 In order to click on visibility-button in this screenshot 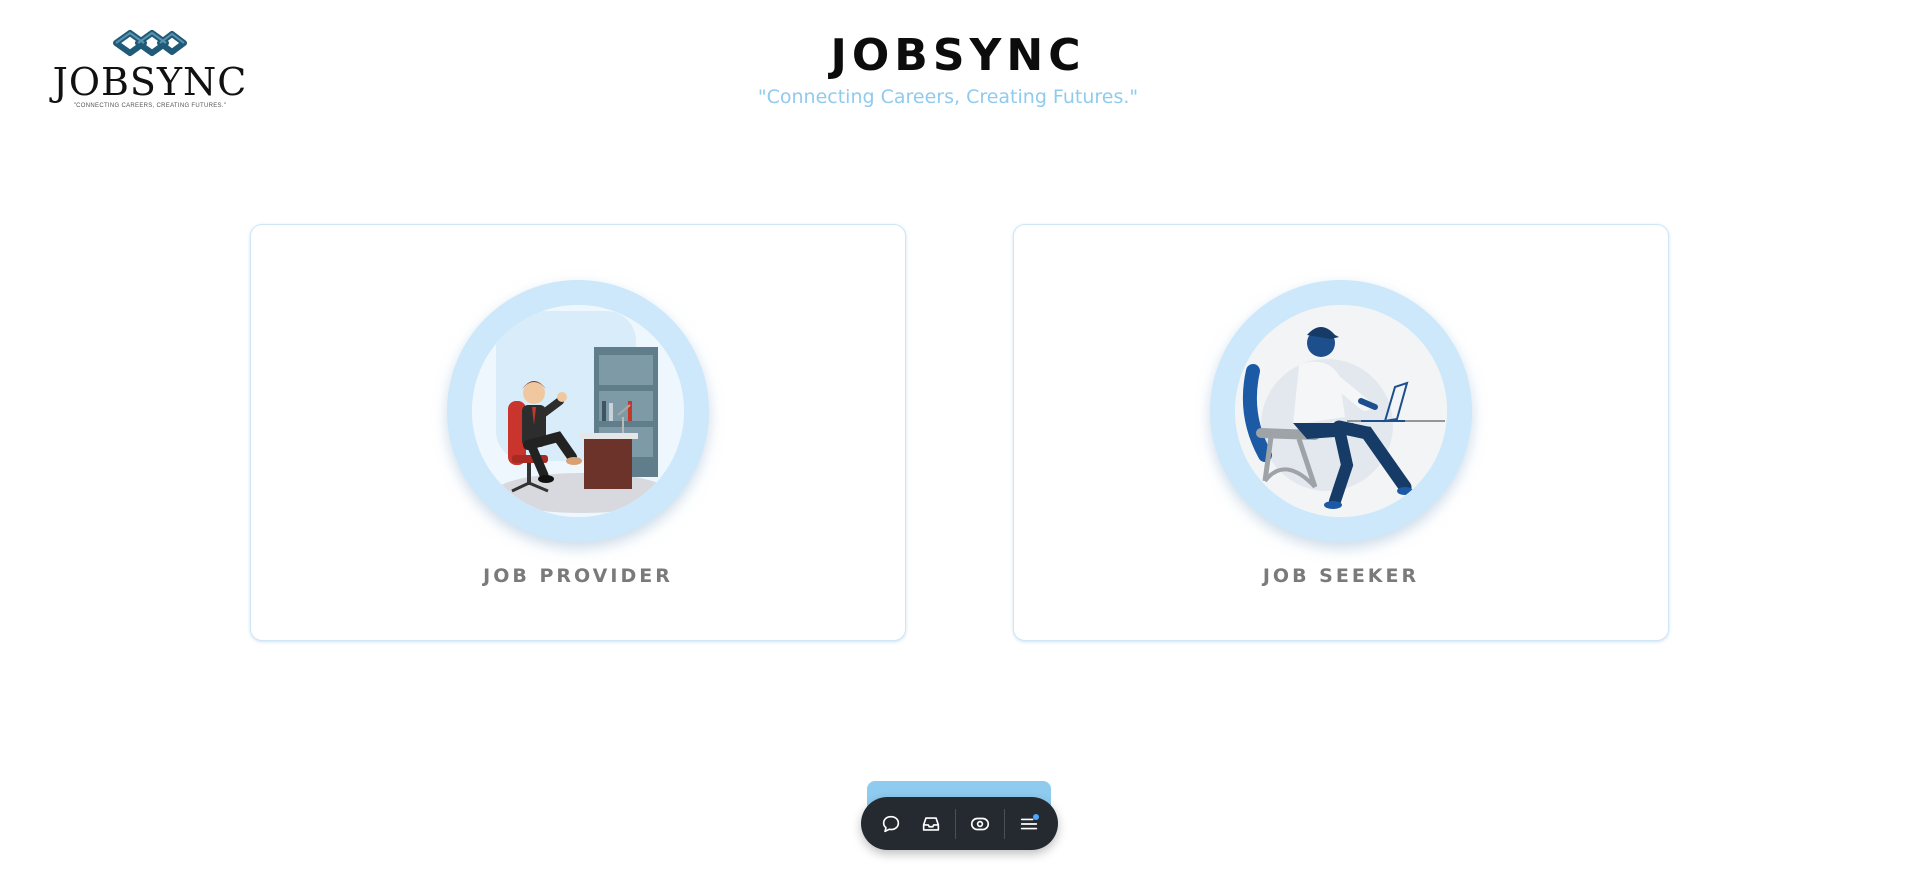, I will do `click(980, 824)`.